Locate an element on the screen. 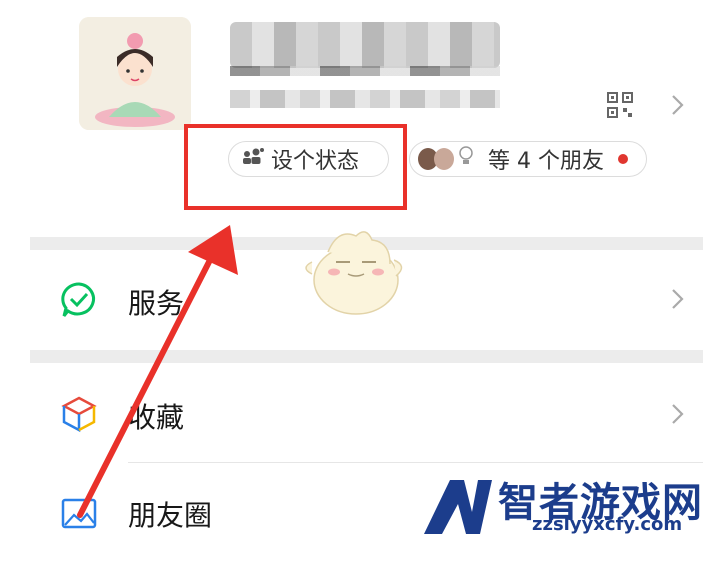 This screenshot has height=563, width=703. lightbulb-icon is located at coordinates (466, 159).